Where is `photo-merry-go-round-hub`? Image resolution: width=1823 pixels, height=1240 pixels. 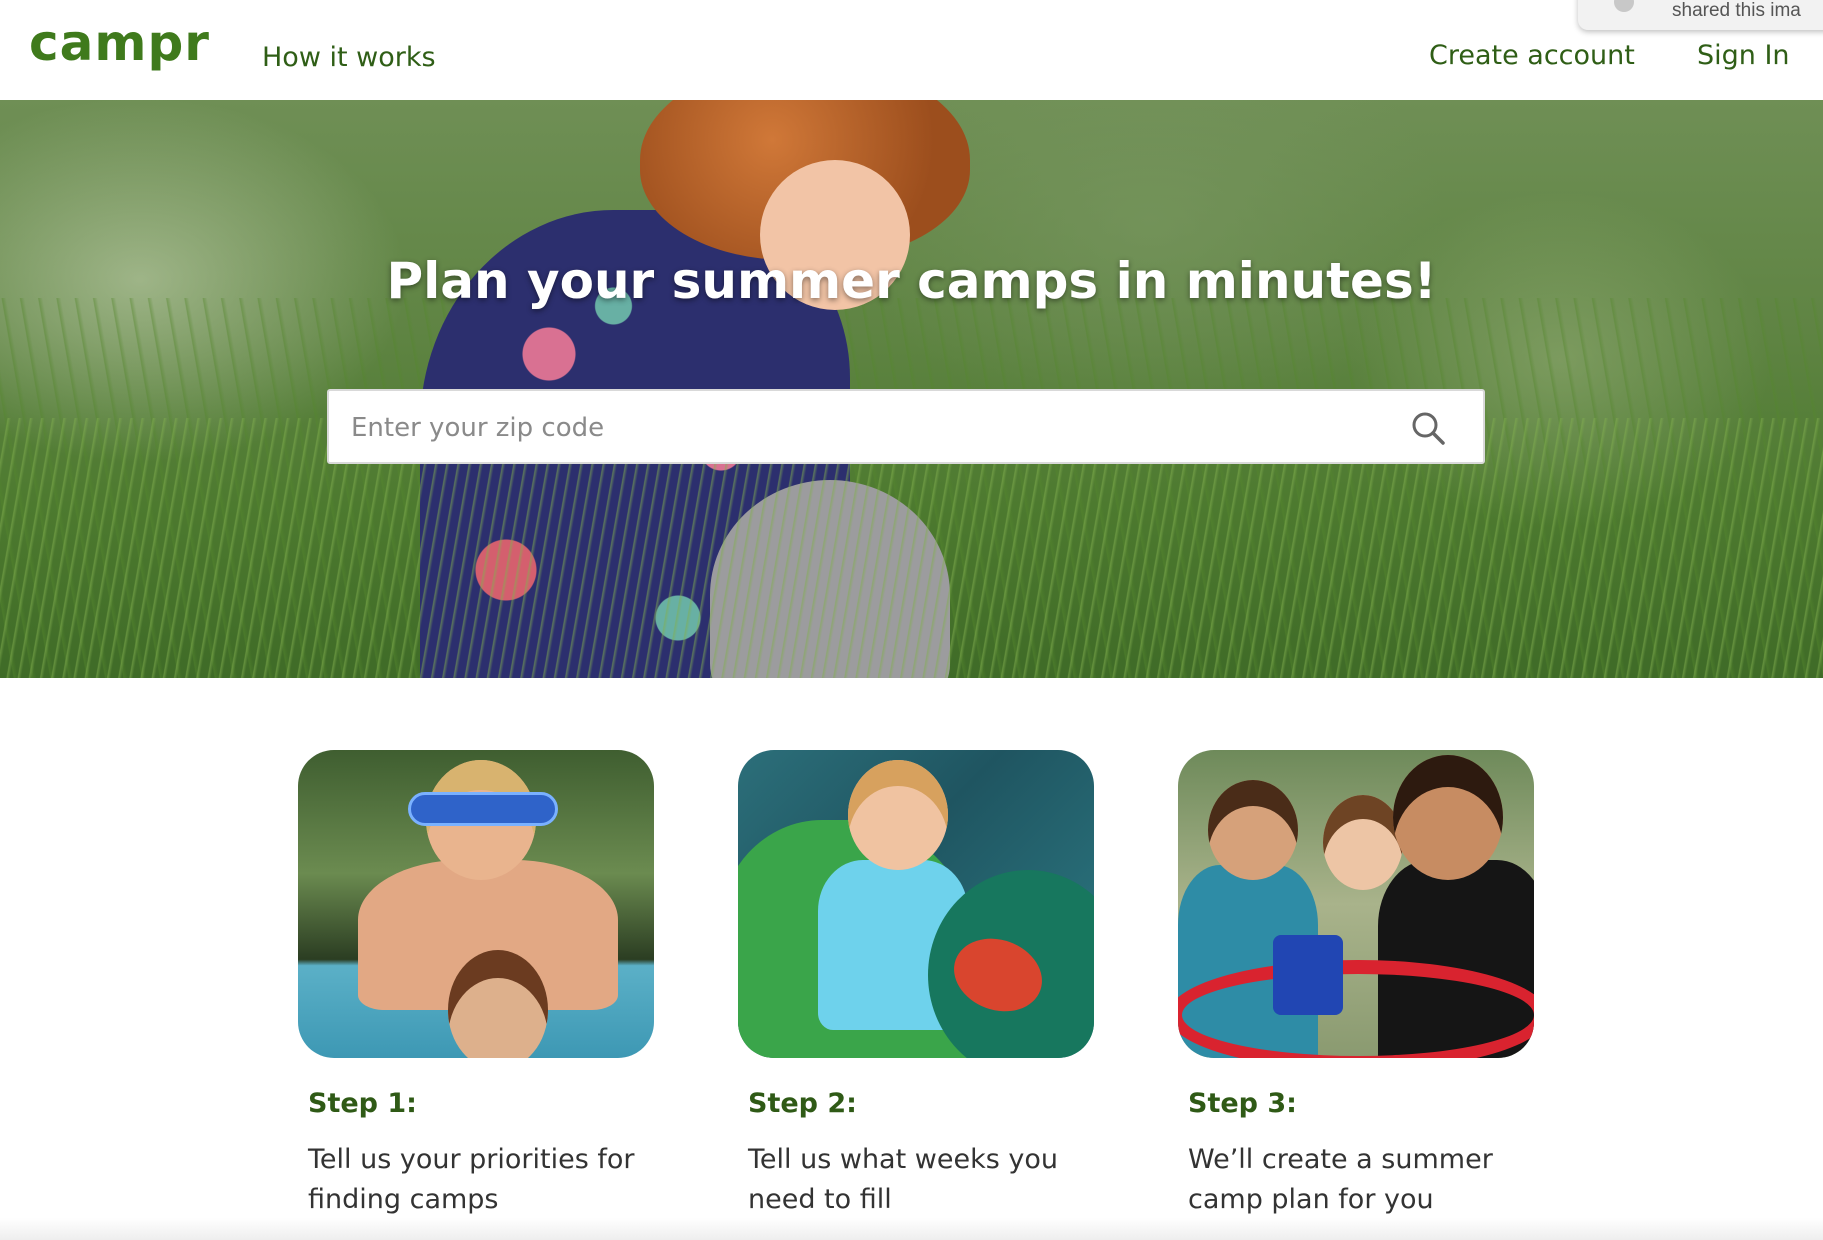
photo-merry-go-round-hub is located at coordinates (1308, 975).